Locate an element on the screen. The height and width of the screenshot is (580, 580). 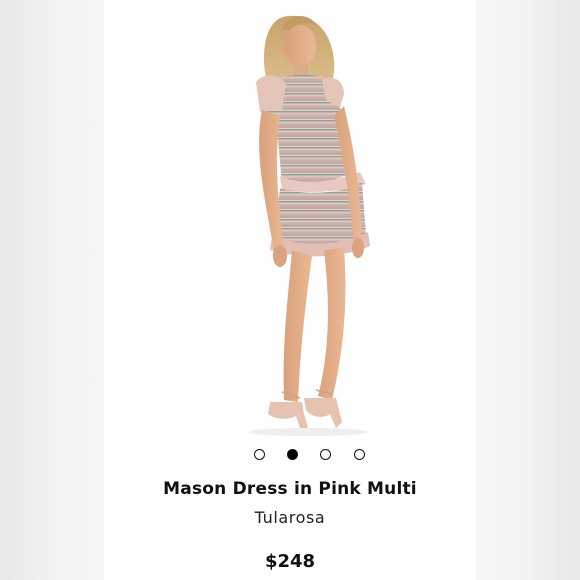
carousel-dot-2-active is located at coordinates (292, 454).